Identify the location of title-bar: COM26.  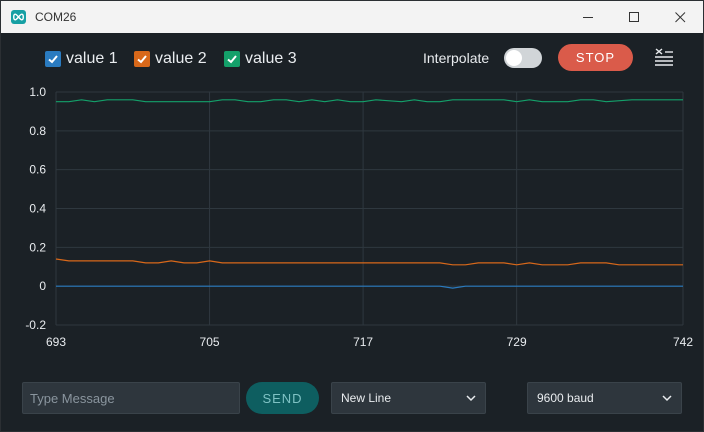
(352, 17).